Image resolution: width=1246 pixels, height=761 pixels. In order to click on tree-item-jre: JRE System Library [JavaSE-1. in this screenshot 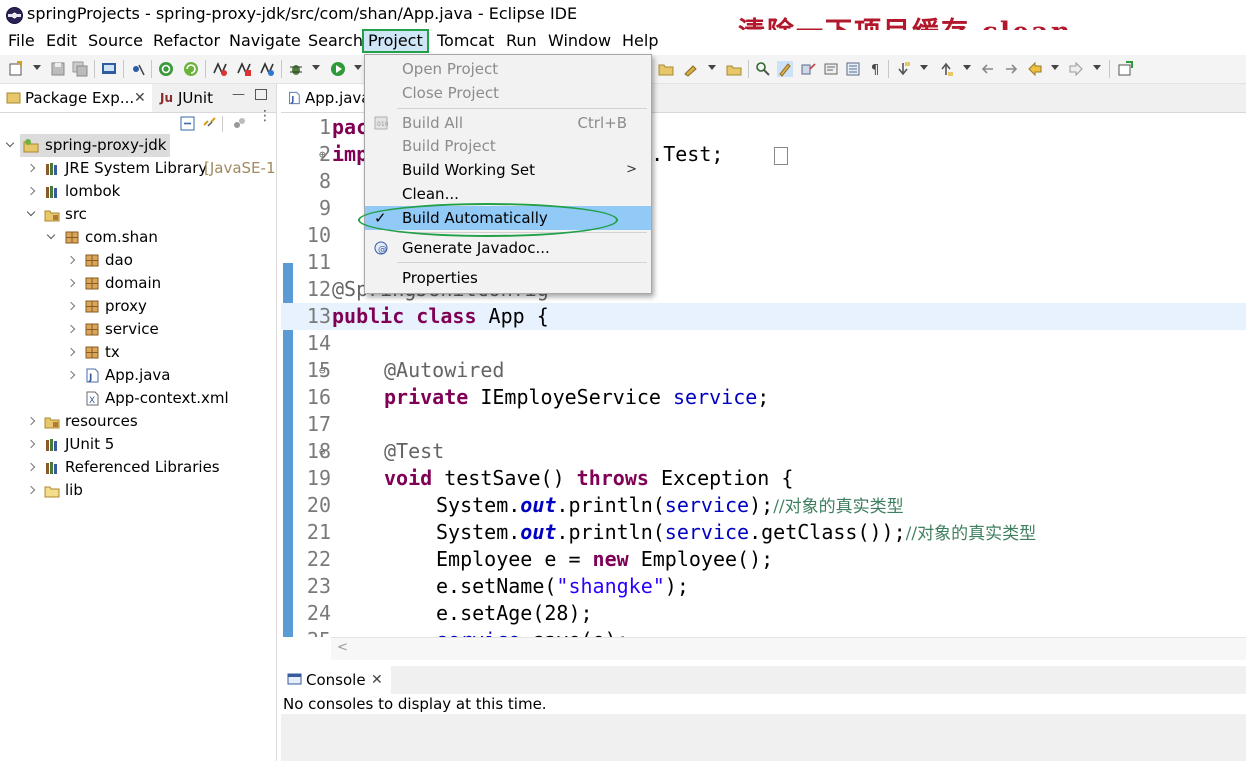, I will do `click(159, 168)`.